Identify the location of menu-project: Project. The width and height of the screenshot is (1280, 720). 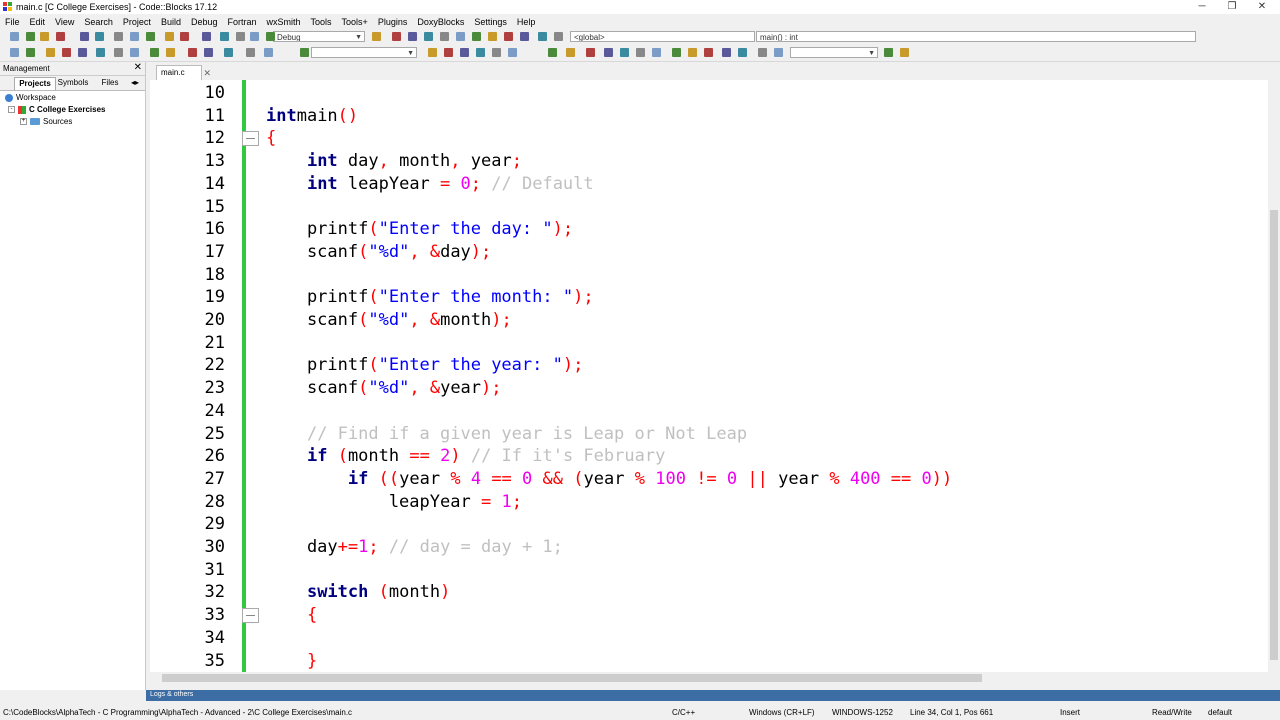
(137, 22).